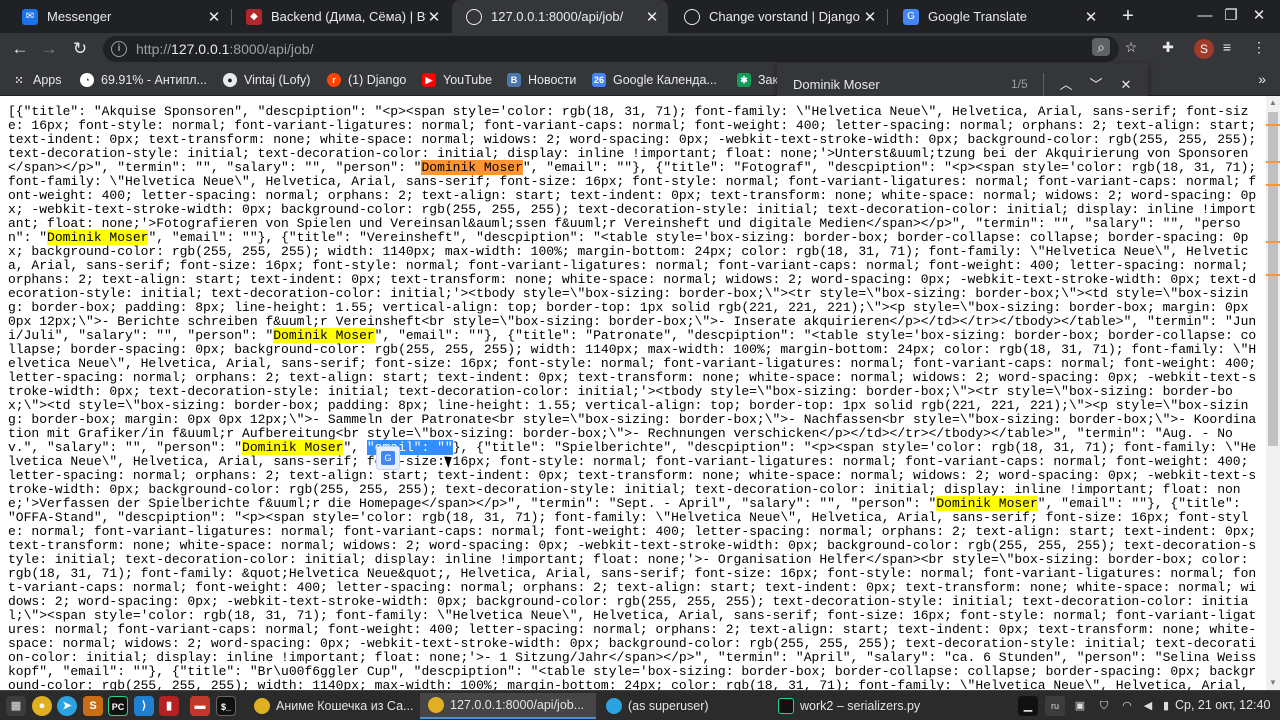 The height and width of the screenshot is (720, 1280). What do you see at coordinates (887, 17) in the screenshot?
I see `tab-divider` at bounding box center [887, 17].